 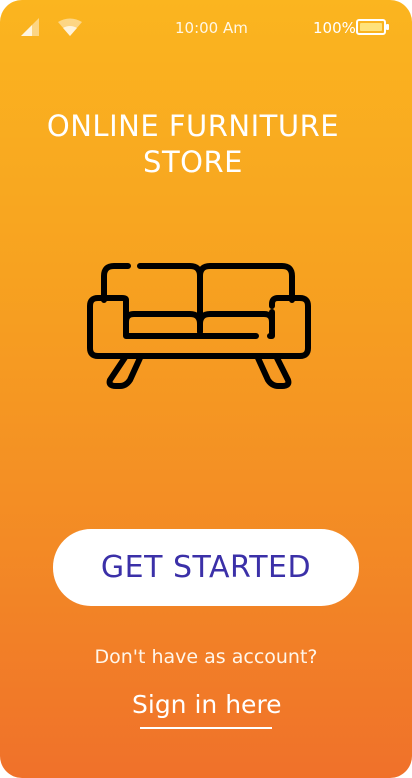 What do you see at coordinates (199, 328) in the screenshot?
I see `sofa-icon` at bounding box center [199, 328].